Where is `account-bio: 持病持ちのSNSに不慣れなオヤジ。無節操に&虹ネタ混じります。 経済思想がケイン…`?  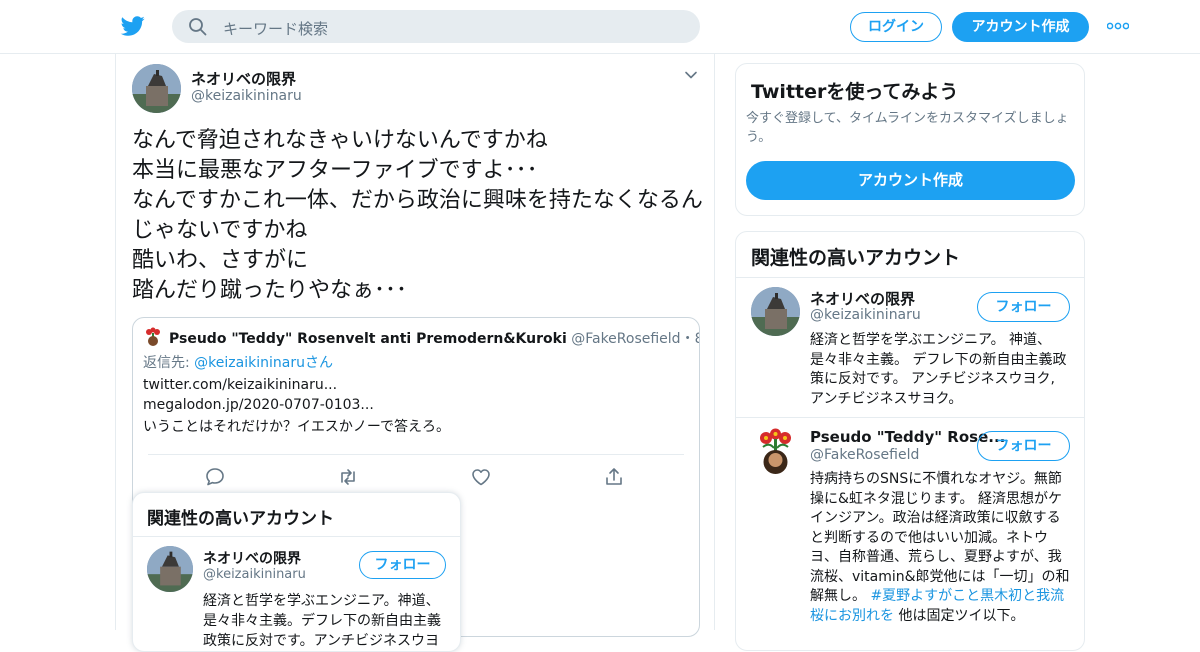 account-bio: 持病持ちのSNSに不慣れなオヤジ。無節操に&虹ネタ混じります。 経済思想がケイン… is located at coordinates (941, 548).